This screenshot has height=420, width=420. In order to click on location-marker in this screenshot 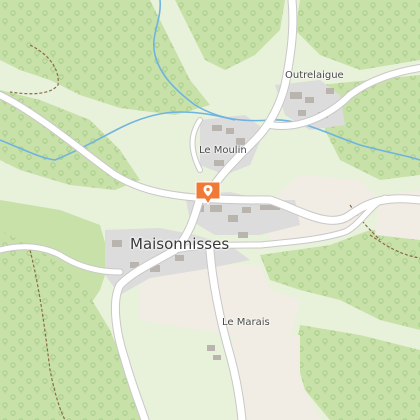, I will do `click(208, 193)`.